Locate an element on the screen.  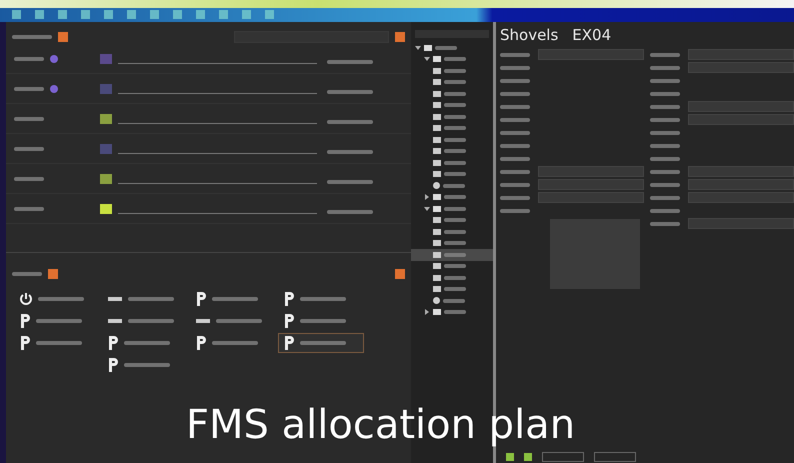
detail-title: Shovels is located at coordinates (529, 36).